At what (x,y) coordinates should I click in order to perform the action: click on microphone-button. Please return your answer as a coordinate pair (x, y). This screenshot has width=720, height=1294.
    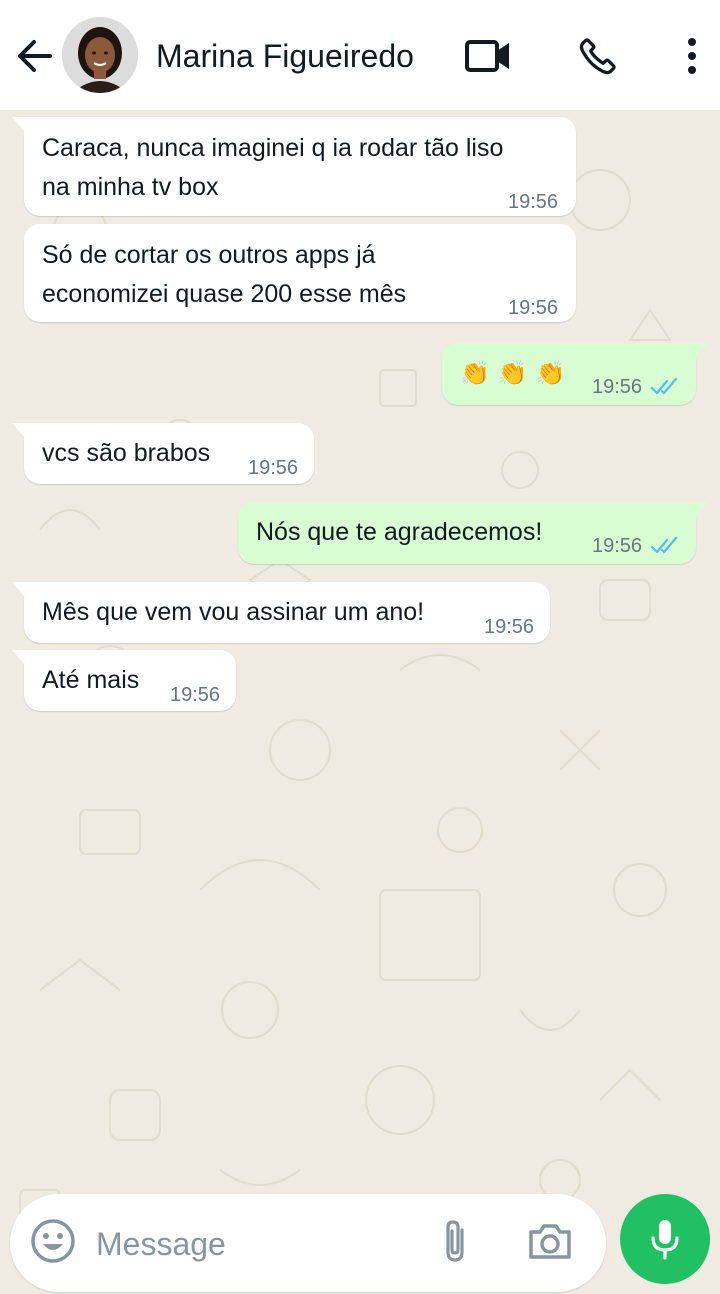
    Looking at the image, I should click on (665, 1239).